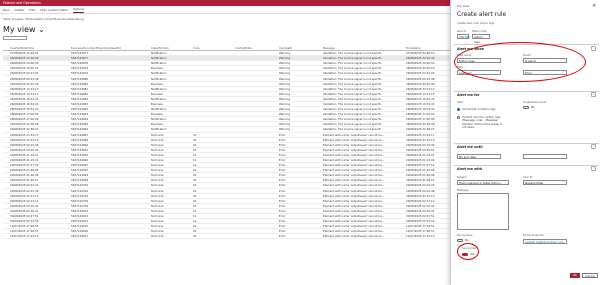 This screenshot has height=285, width=601. What do you see at coordinates (463, 6) in the screenshot?
I see `panel-breadcrumb: My view` at bounding box center [463, 6].